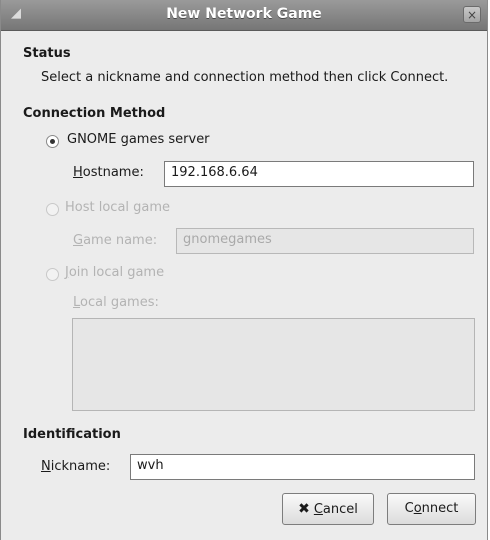  Describe the element at coordinates (304, 509) in the screenshot. I see `cancel-x-icon: ✖` at that location.